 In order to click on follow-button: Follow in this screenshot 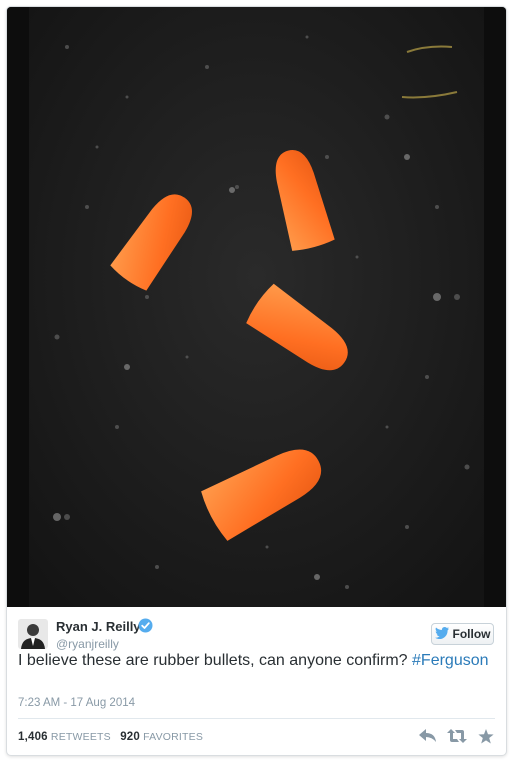, I will do `click(462, 634)`.